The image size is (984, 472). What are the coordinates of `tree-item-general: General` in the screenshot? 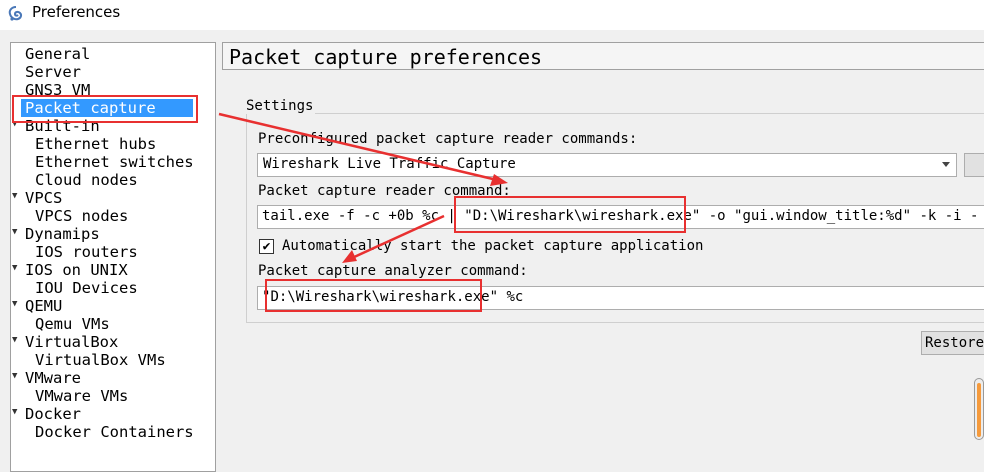 It's located at (57, 54).